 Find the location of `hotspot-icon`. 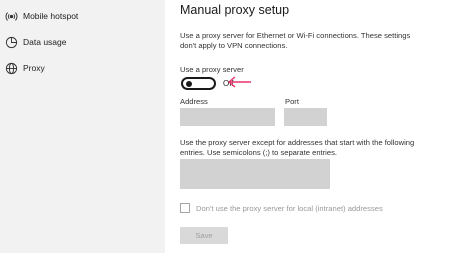

hotspot-icon is located at coordinates (11, 16).